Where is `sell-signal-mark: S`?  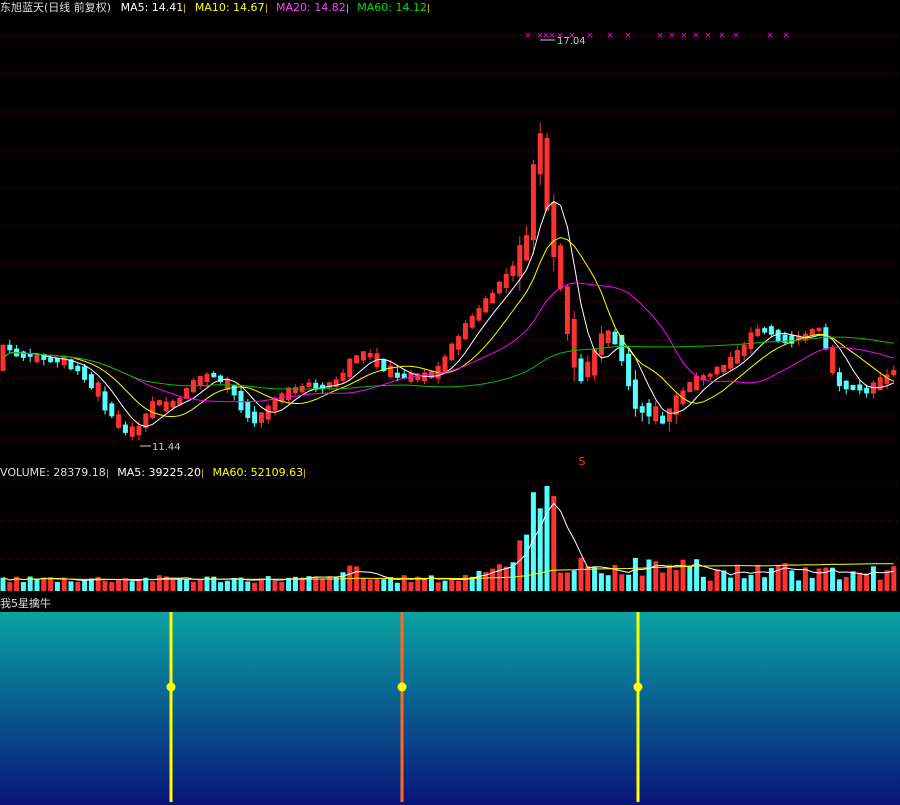
sell-signal-mark: S is located at coordinates (582, 460).